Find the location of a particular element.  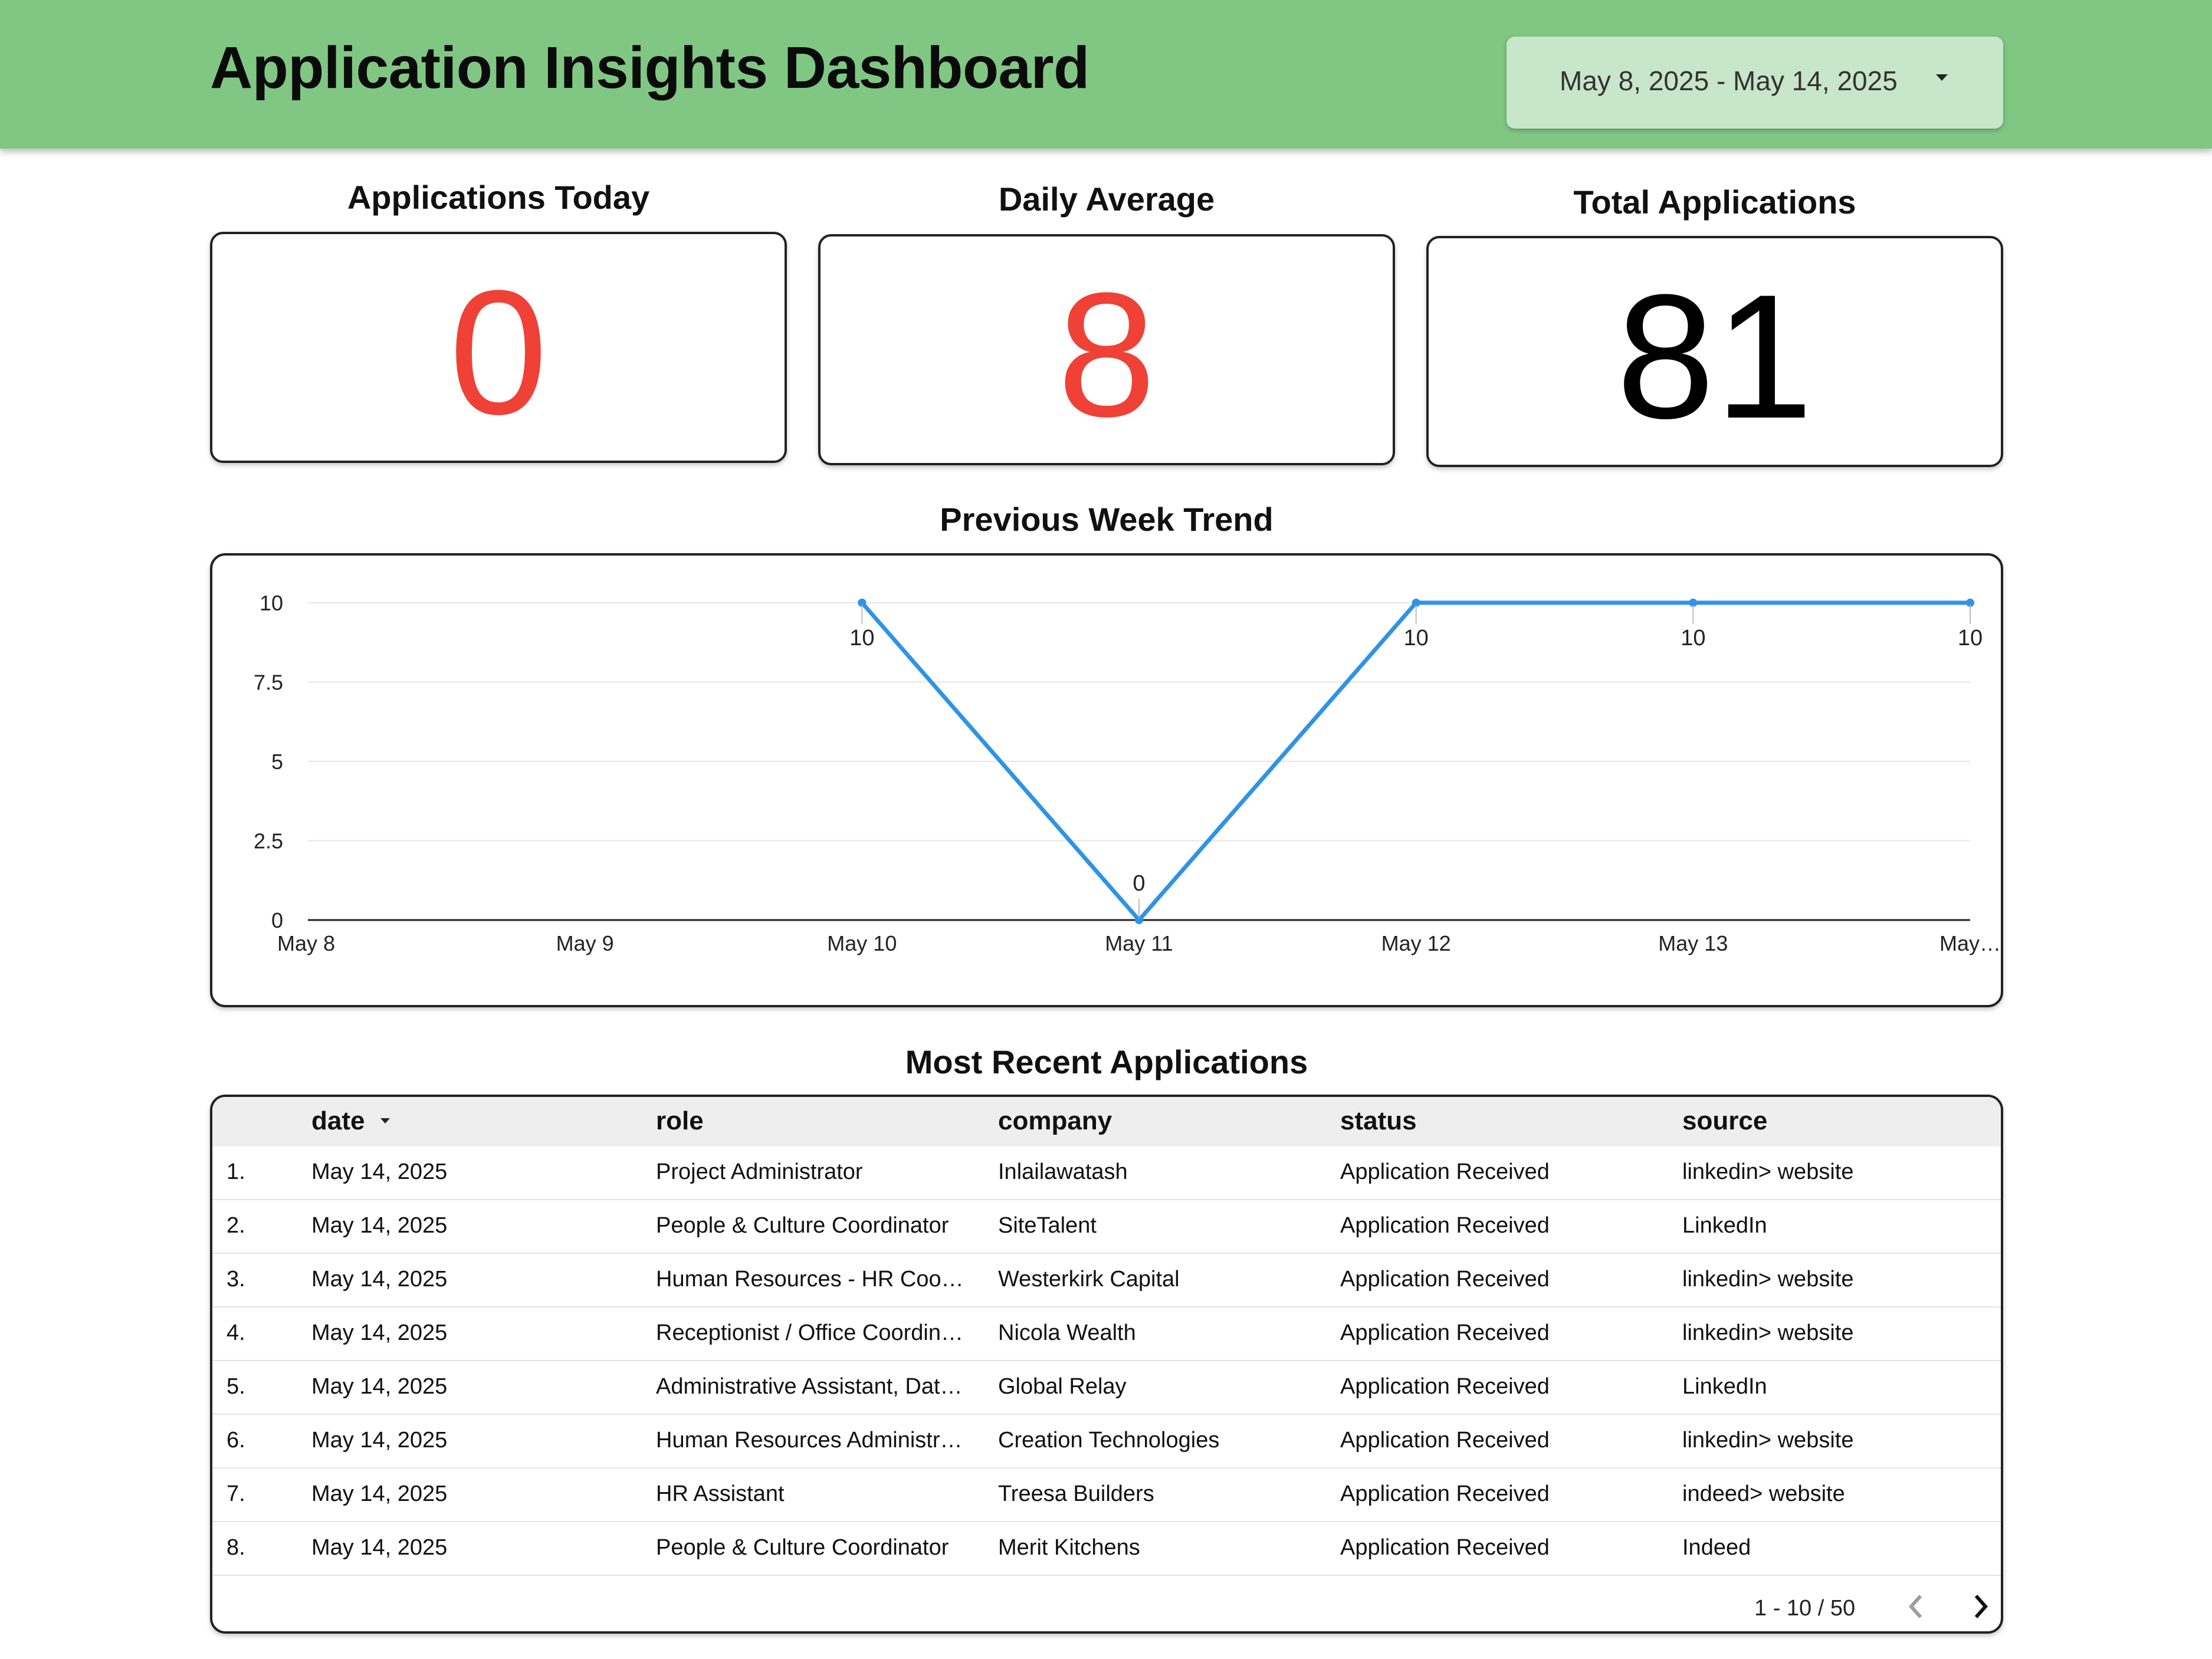

x-tick-label: May 11 is located at coordinates (1139, 943).